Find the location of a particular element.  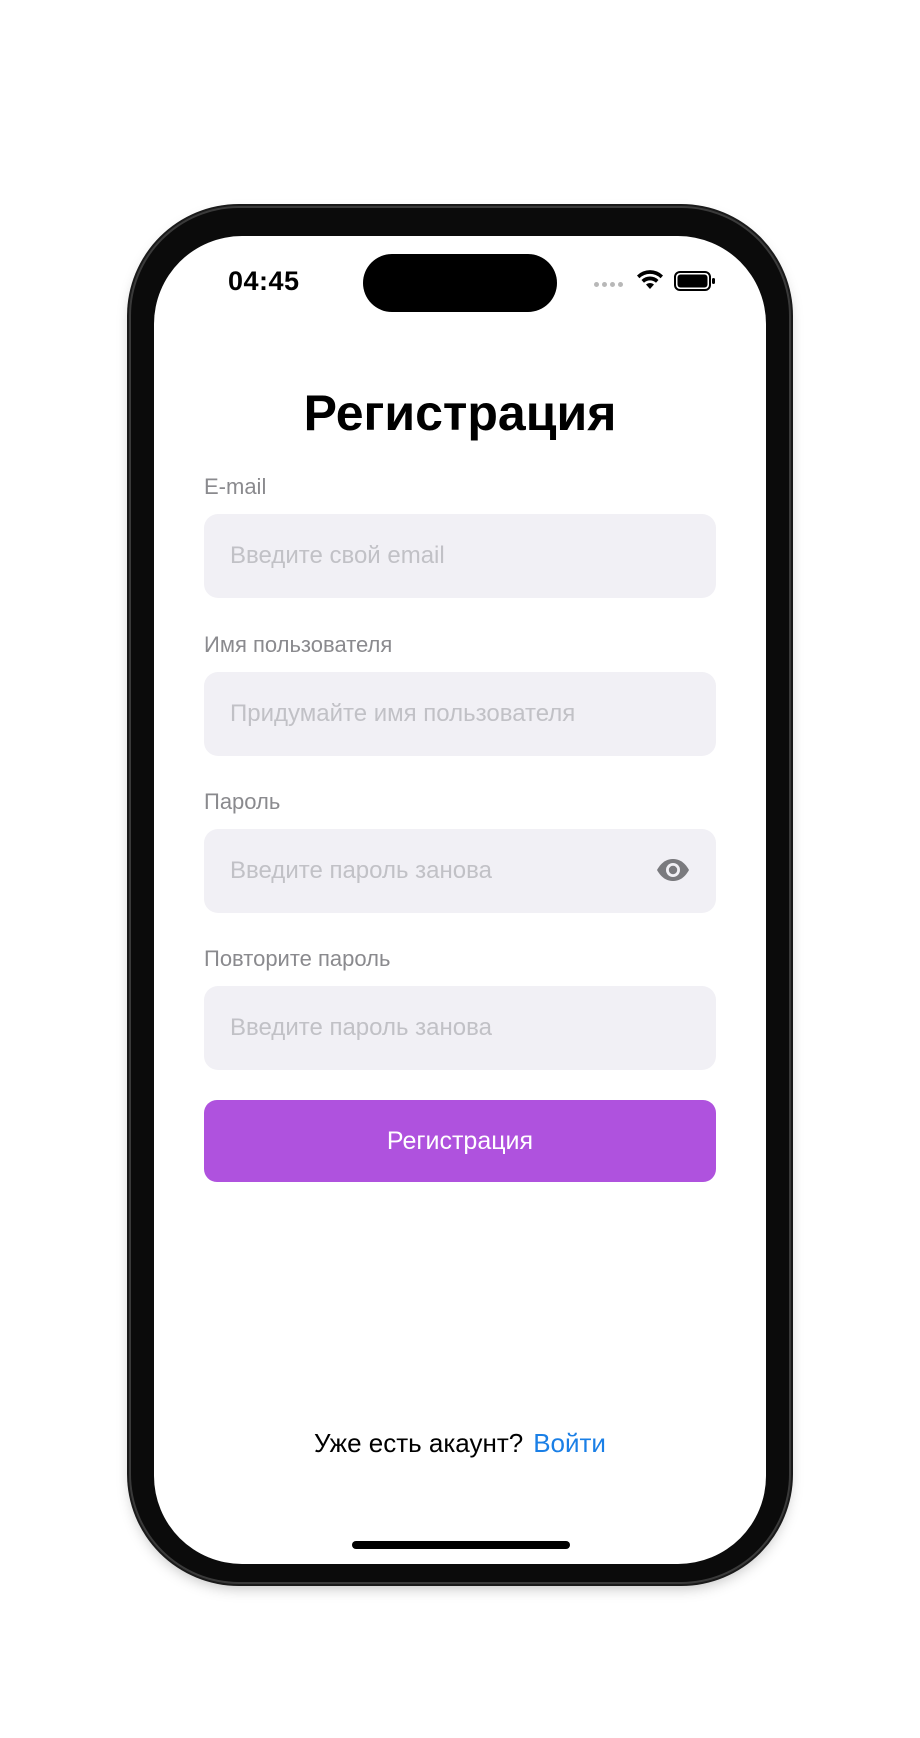

dynamic-island is located at coordinates (460, 283).